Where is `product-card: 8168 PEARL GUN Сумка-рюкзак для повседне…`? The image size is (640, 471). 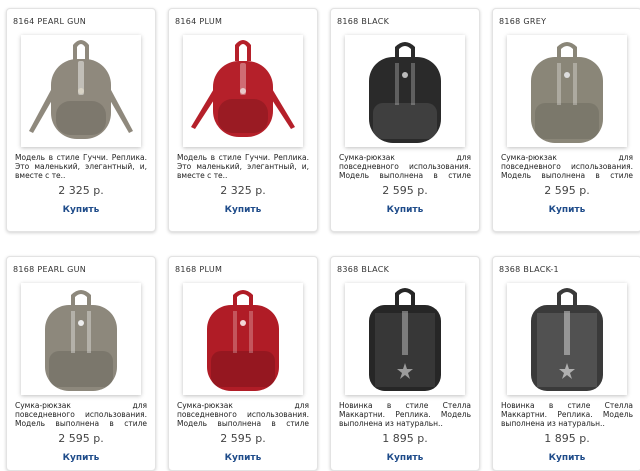
product-card: 8168 PEARL GUN Сумка-рюкзак для повседне… is located at coordinates (81, 363).